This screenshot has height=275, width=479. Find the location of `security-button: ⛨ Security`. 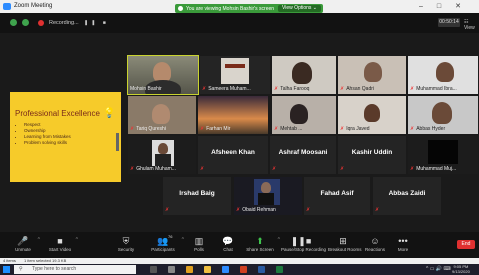

security-button: ⛨ Security is located at coordinates (126, 243).